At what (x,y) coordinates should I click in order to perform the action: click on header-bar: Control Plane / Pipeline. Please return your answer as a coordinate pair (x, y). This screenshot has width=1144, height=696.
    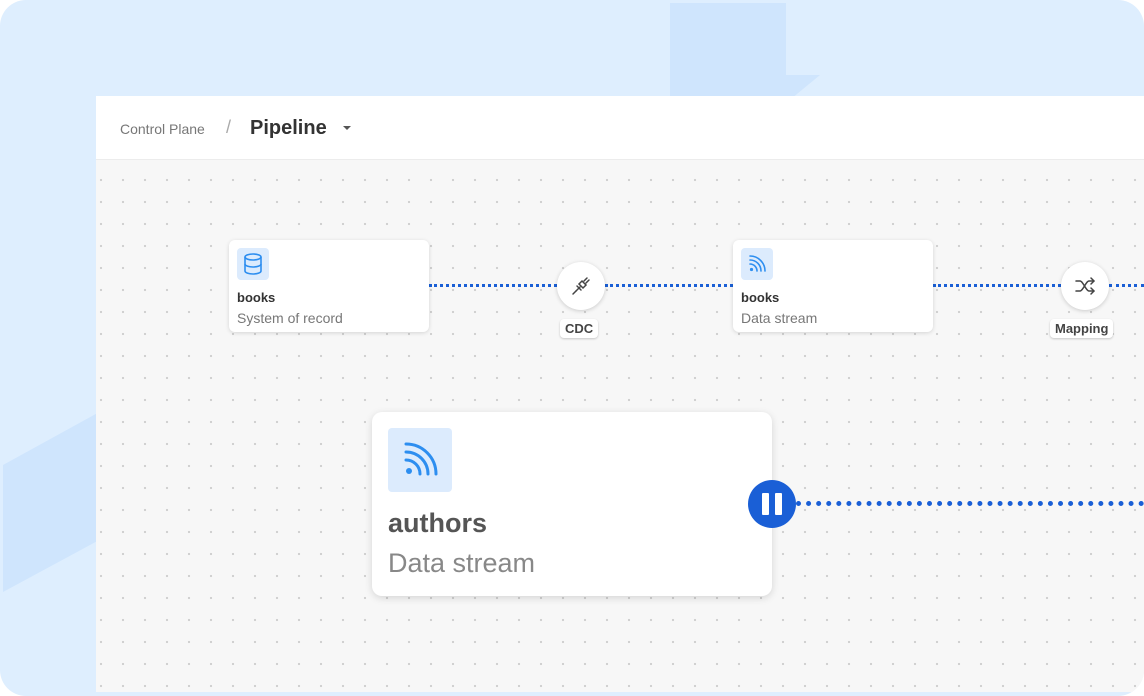
    Looking at the image, I should click on (620, 128).